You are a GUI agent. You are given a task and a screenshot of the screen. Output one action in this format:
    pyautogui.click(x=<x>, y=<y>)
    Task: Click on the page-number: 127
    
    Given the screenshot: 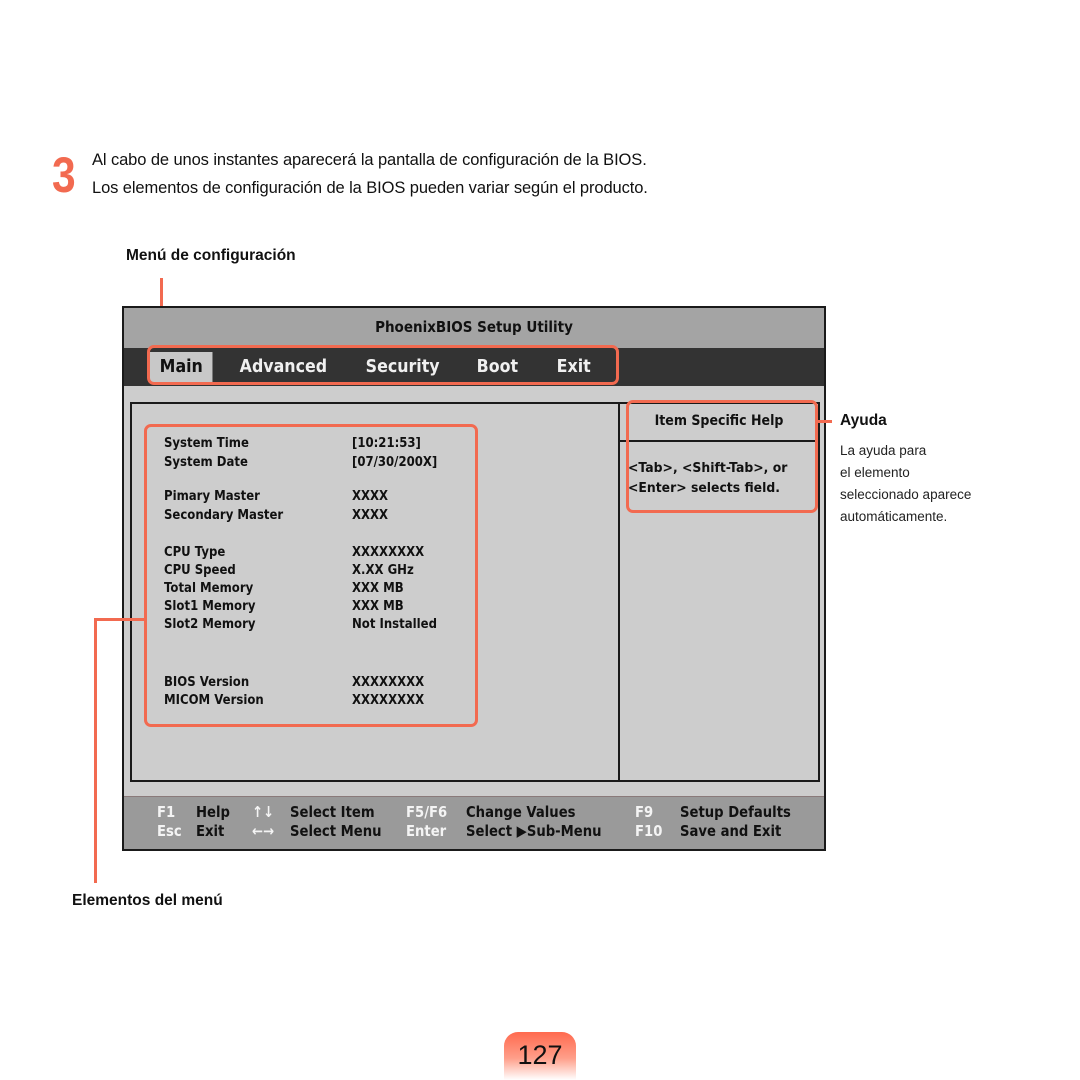 What is the action you would take?
    pyautogui.click(x=540, y=1055)
    